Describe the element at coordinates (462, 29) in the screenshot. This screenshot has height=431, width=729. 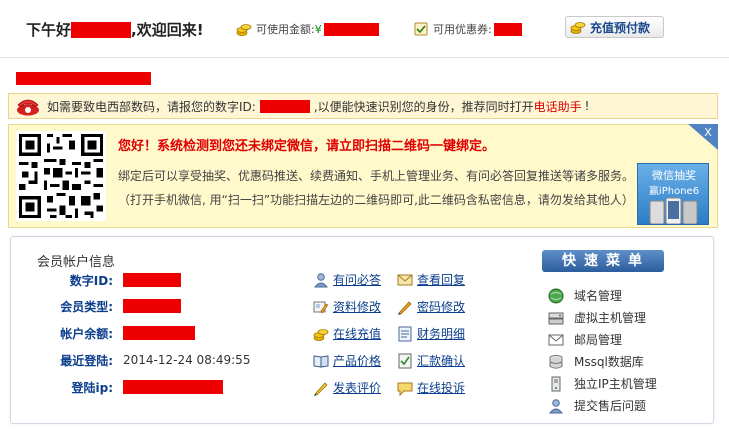
I see `coupon-label: 可用优惠券:` at that location.